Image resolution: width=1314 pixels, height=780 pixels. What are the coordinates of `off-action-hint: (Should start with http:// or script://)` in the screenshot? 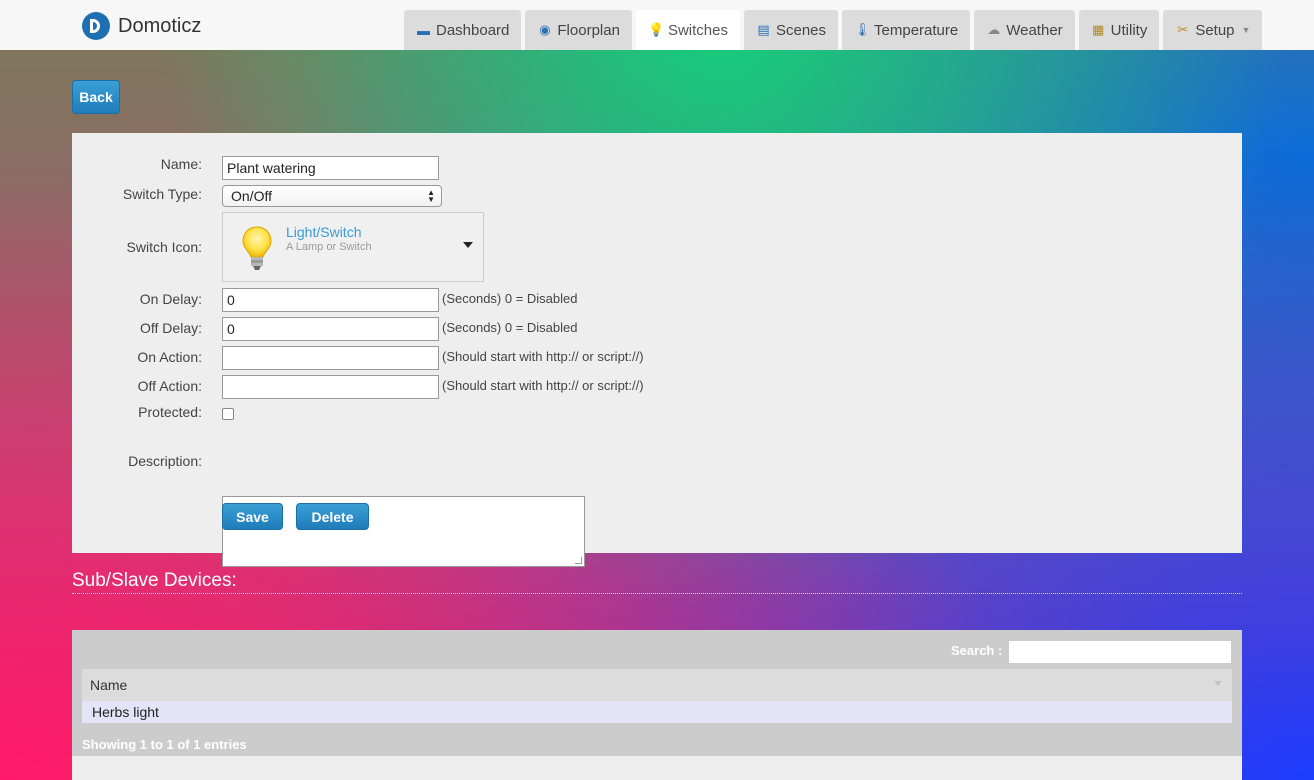 It's located at (543, 385).